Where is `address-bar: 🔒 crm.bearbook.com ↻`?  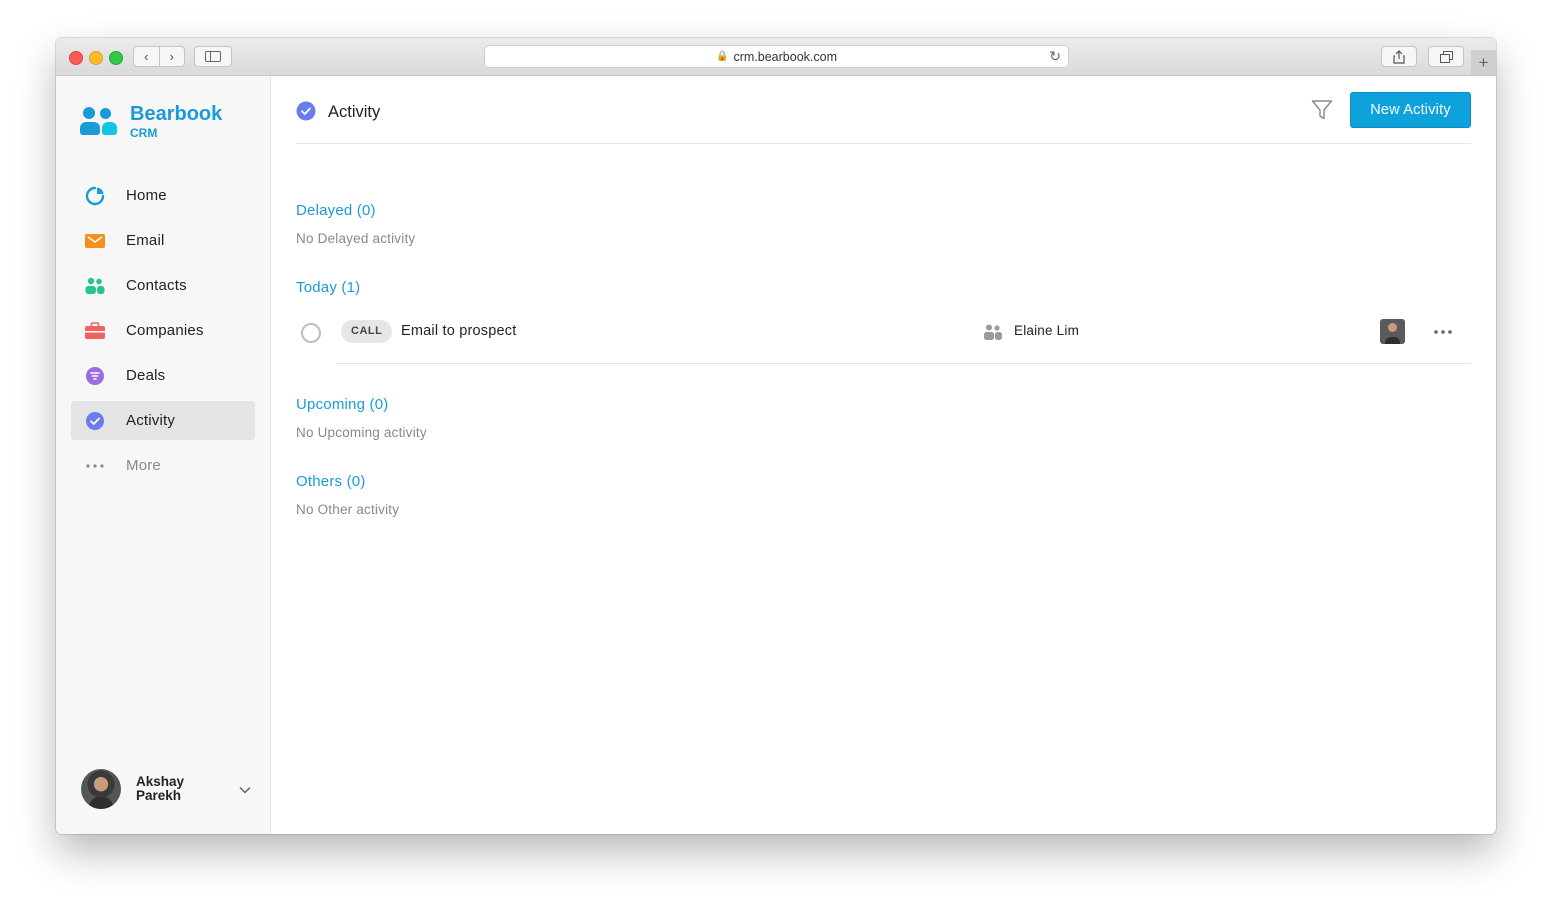 address-bar: 🔒 crm.bearbook.com ↻ is located at coordinates (776, 56).